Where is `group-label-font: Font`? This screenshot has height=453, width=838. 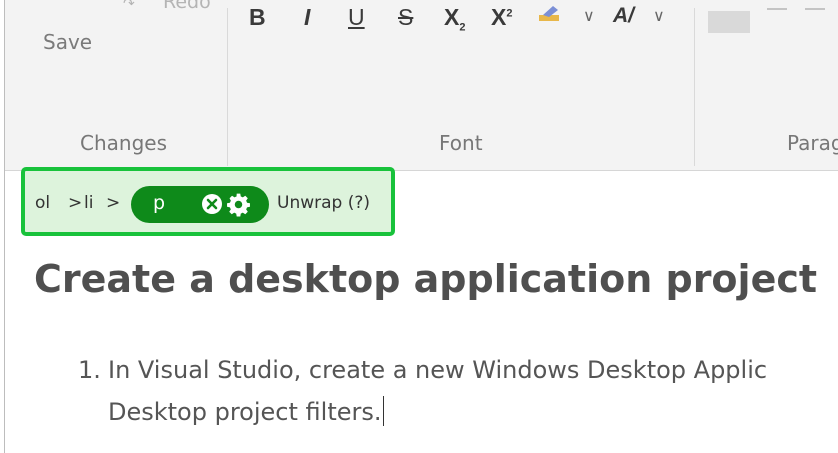 group-label-font: Font is located at coordinates (461, 143).